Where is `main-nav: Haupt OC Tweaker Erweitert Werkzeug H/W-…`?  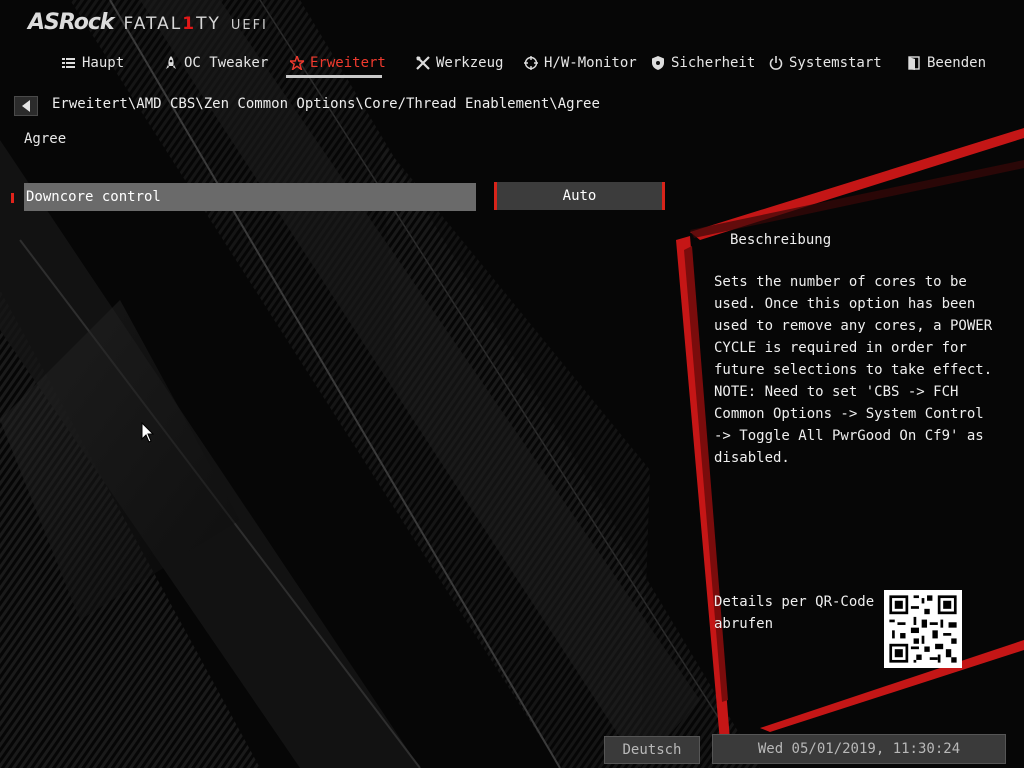
main-nav: Haupt OC Tweaker Erweitert Werkzeug H/W-… is located at coordinates (512, 63).